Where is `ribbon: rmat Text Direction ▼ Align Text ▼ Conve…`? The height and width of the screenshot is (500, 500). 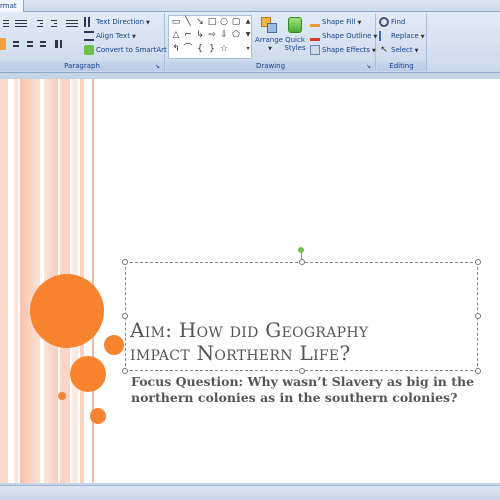
ribbon: rmat Text Direction ▼ Align Text ▼ Conve… is located at coordinates (250, 36).